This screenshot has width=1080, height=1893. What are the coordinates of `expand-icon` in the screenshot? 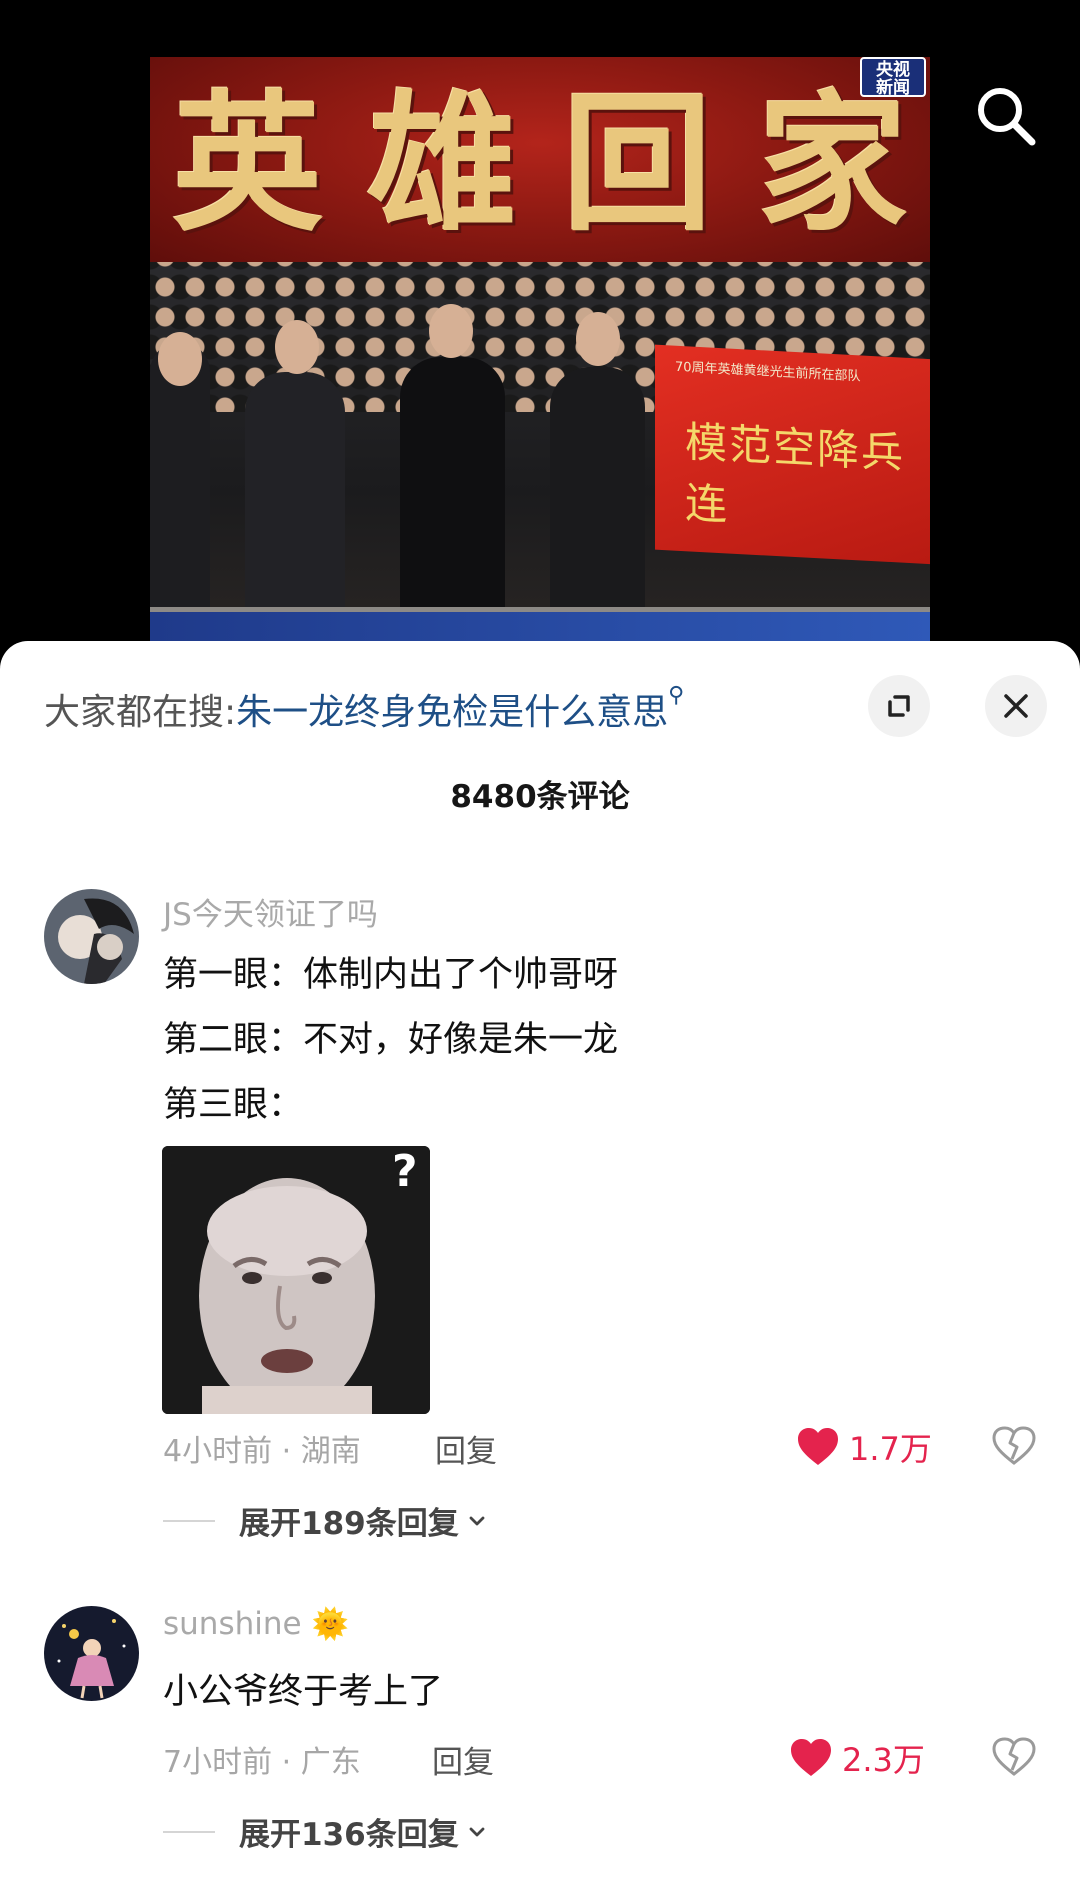 It's located at (899, 706).